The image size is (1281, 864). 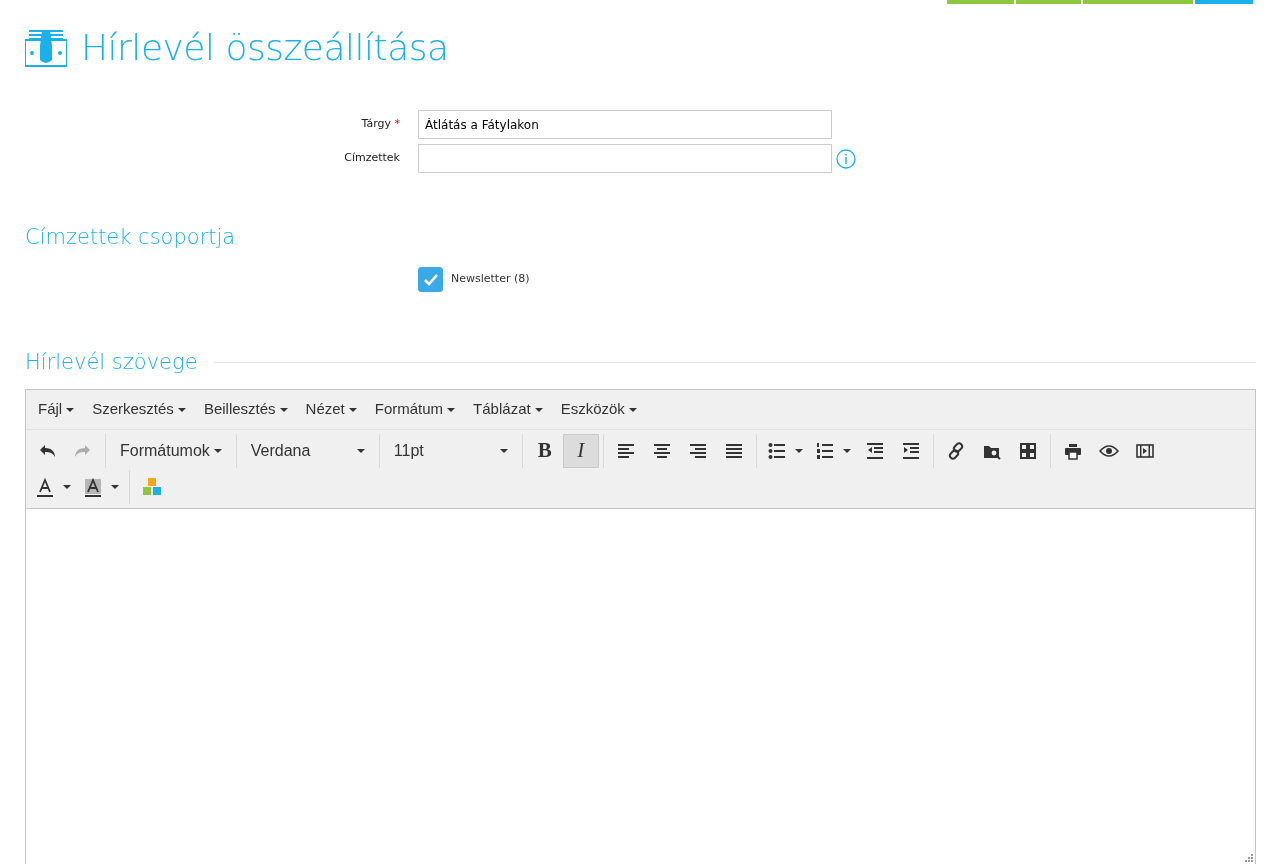 I want to click on numbered-list-icon, so click(x=824, y=450).